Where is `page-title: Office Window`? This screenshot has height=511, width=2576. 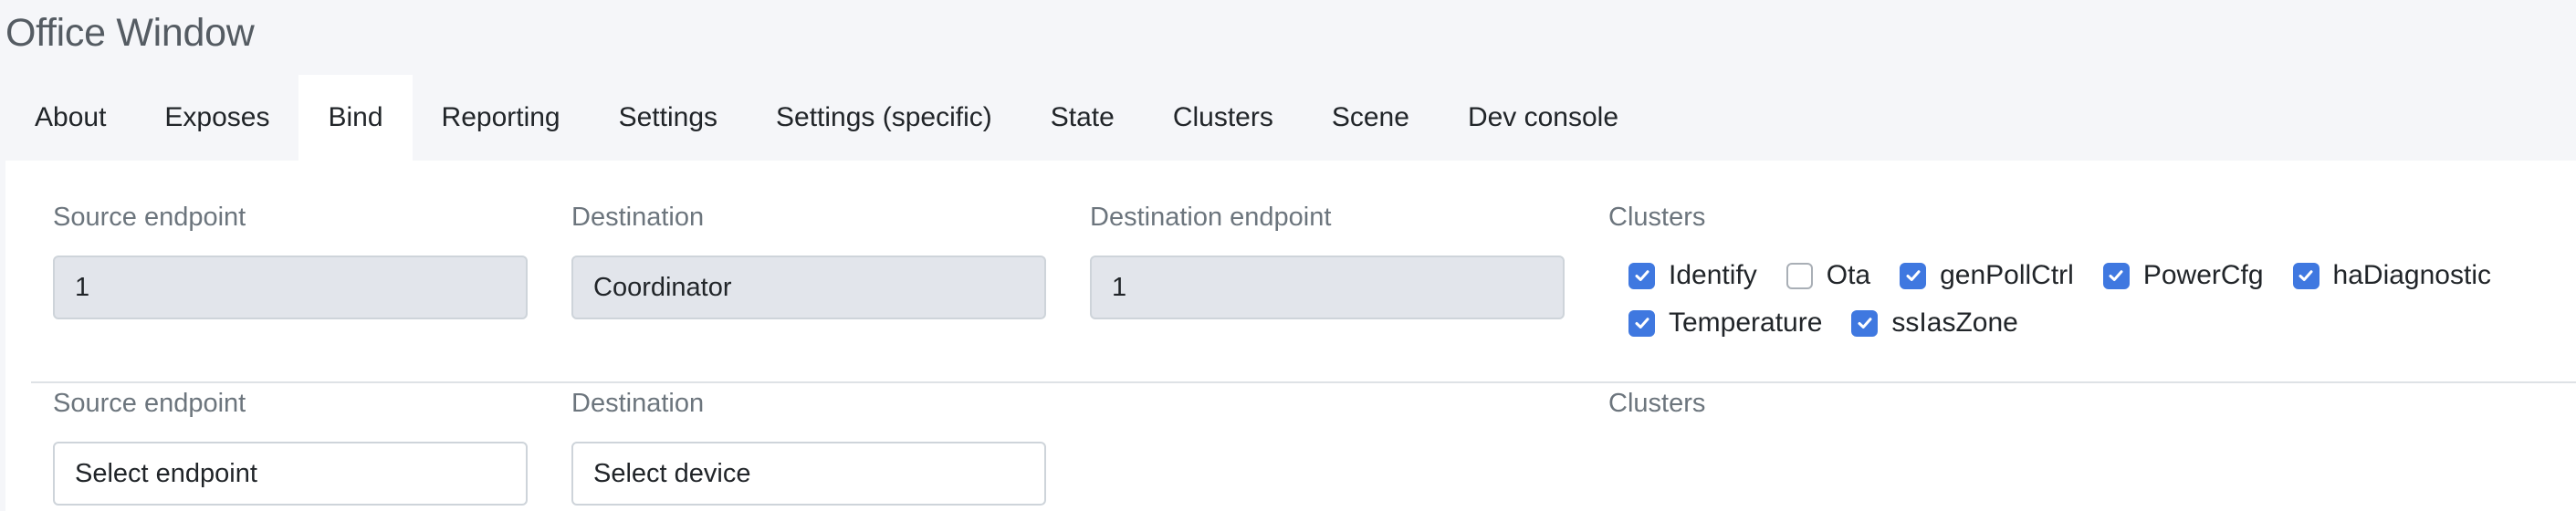
page-title: Office Window is located at coordinates (130, 33).